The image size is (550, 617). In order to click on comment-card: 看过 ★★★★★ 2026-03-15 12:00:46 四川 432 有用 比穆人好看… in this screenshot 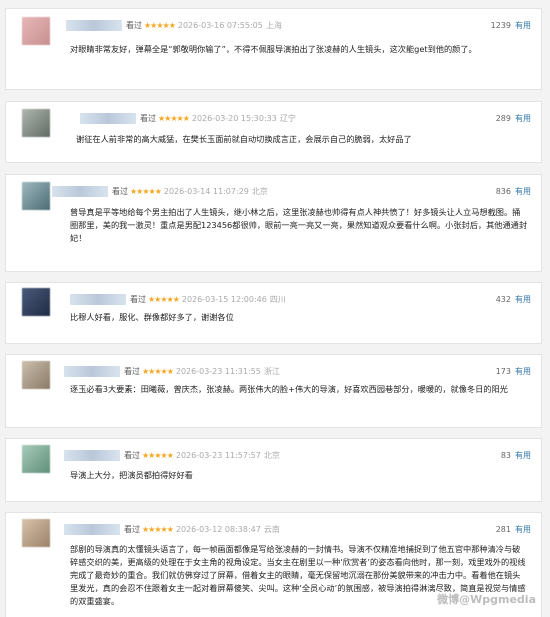, I will do `click(273, 313)`.